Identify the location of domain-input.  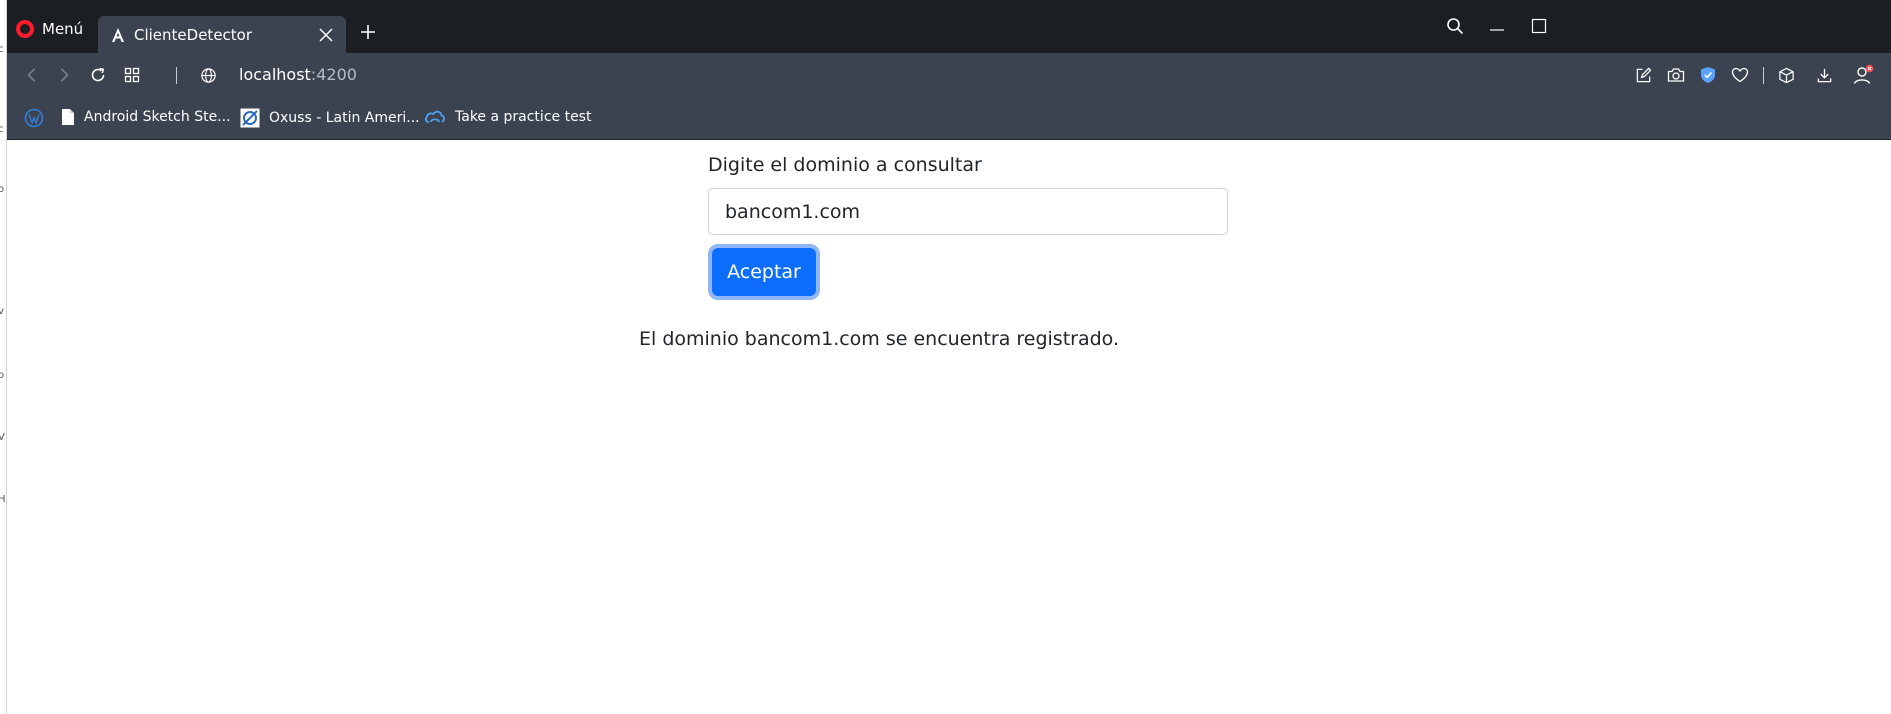
(968, 211).